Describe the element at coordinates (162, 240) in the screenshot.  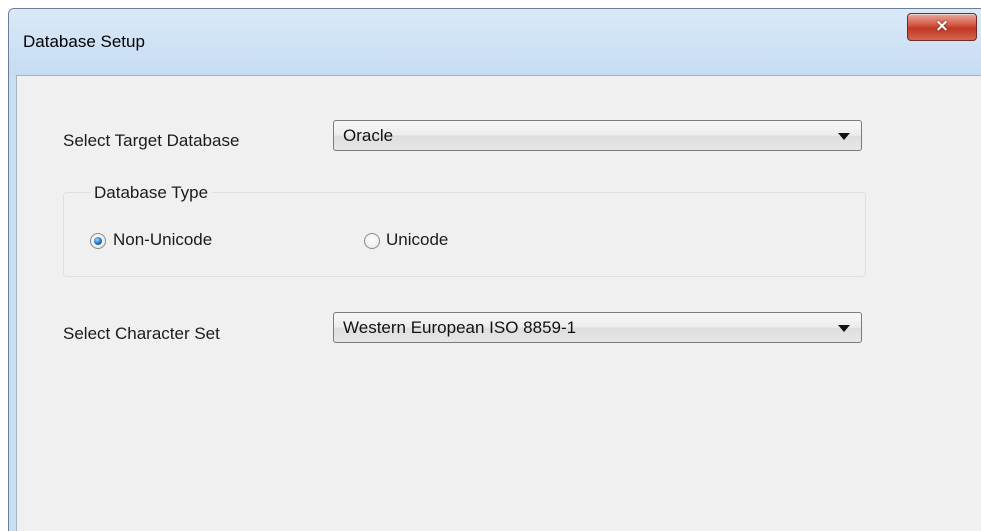
I see `non-unicode-label: Non-Unicode` at that location.